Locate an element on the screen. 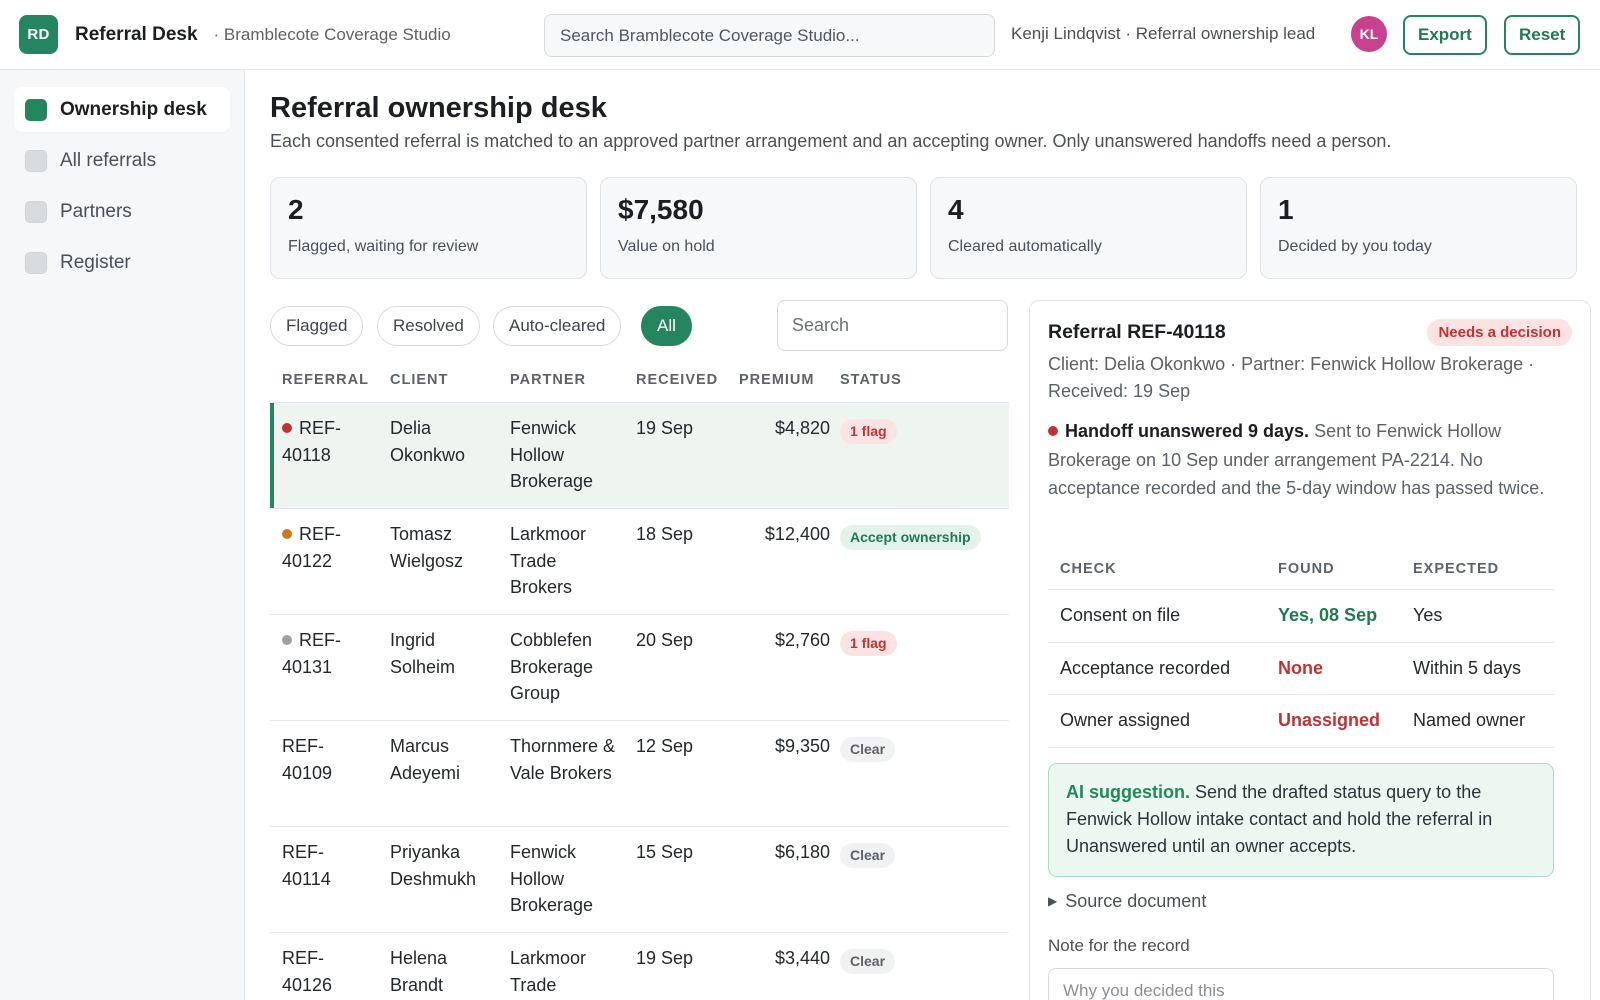 Image resolution: width=1600 pixels, height=1000 pixels. referral-id-cell: REF- 40114 is located at coordinates (329, 865).